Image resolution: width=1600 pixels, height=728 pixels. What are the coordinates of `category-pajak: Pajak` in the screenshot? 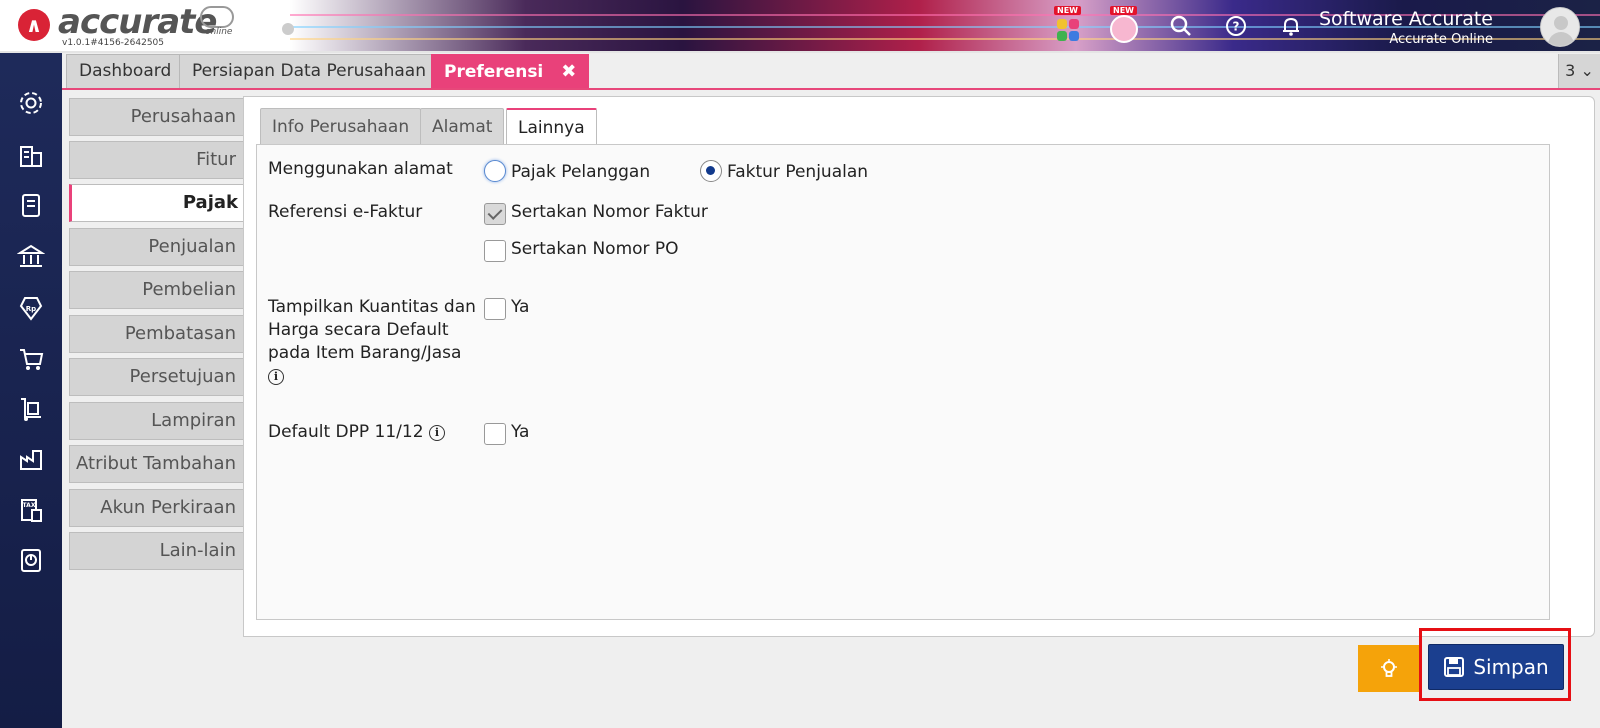 It's located at (158, 203).